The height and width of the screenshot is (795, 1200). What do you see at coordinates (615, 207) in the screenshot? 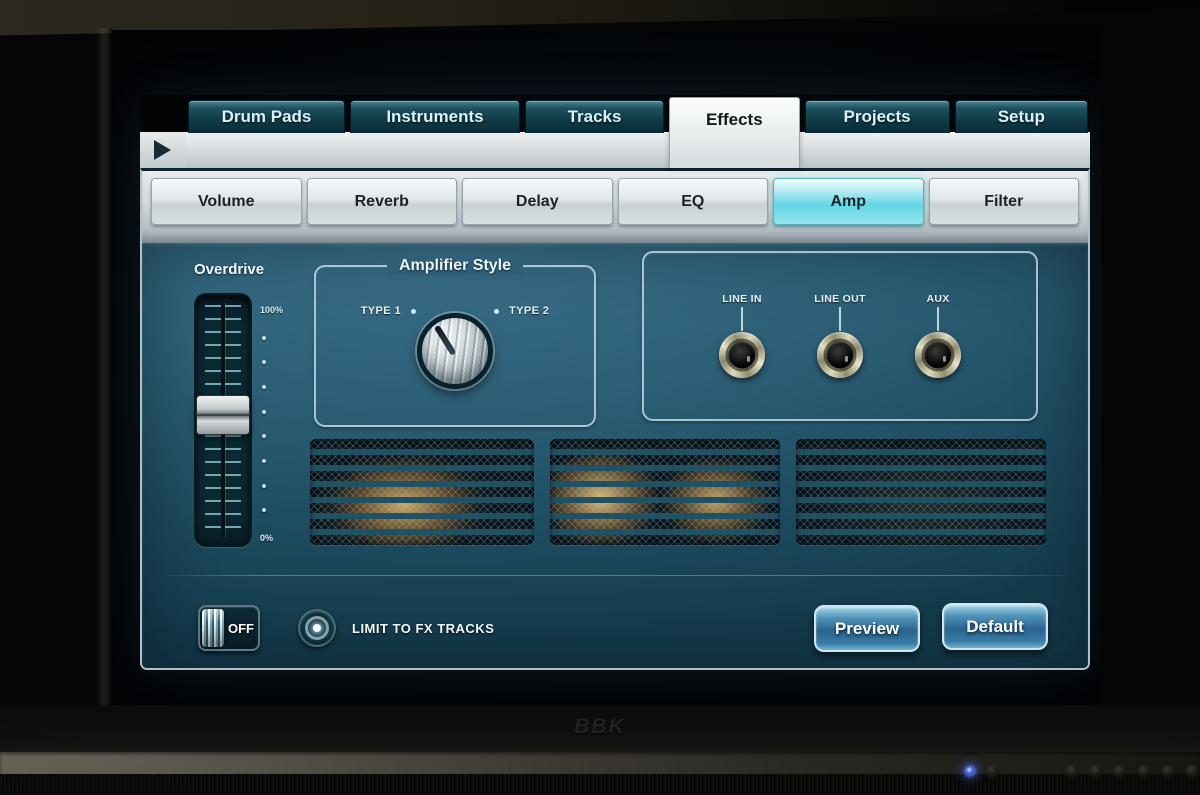
I see `effect-type-bar: Volume Reverb Delay EQ Amp Filter` at bounding box center [615, 207].